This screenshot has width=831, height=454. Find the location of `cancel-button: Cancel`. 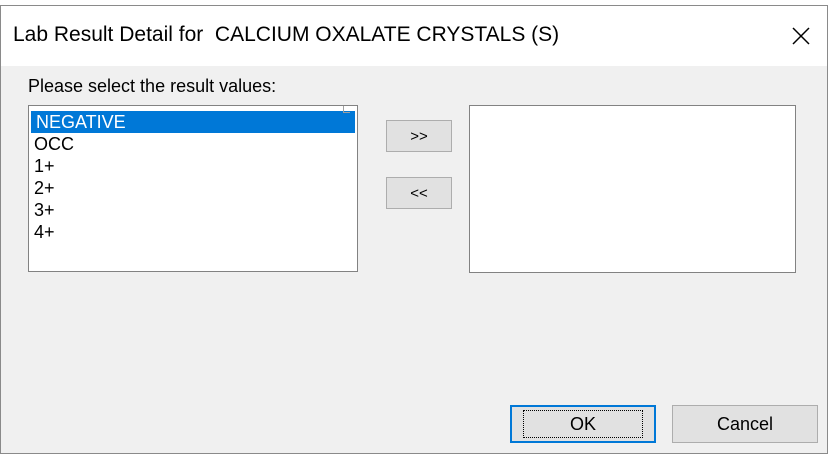

cancel-button: Cancel is located at coordinates (745, 424).